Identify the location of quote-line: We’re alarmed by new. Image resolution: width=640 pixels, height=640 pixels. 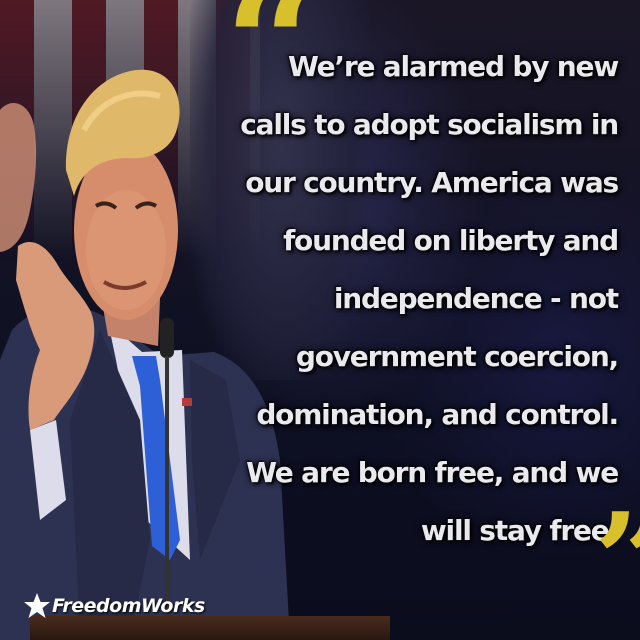
(453, 66).